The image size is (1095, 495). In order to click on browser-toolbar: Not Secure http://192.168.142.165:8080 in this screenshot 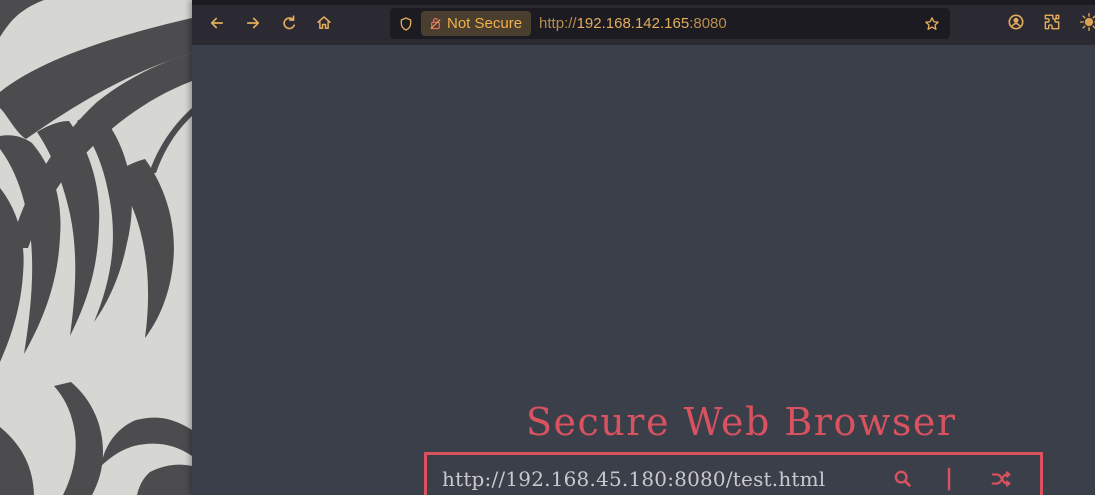, I will do `click(643, 22)`.